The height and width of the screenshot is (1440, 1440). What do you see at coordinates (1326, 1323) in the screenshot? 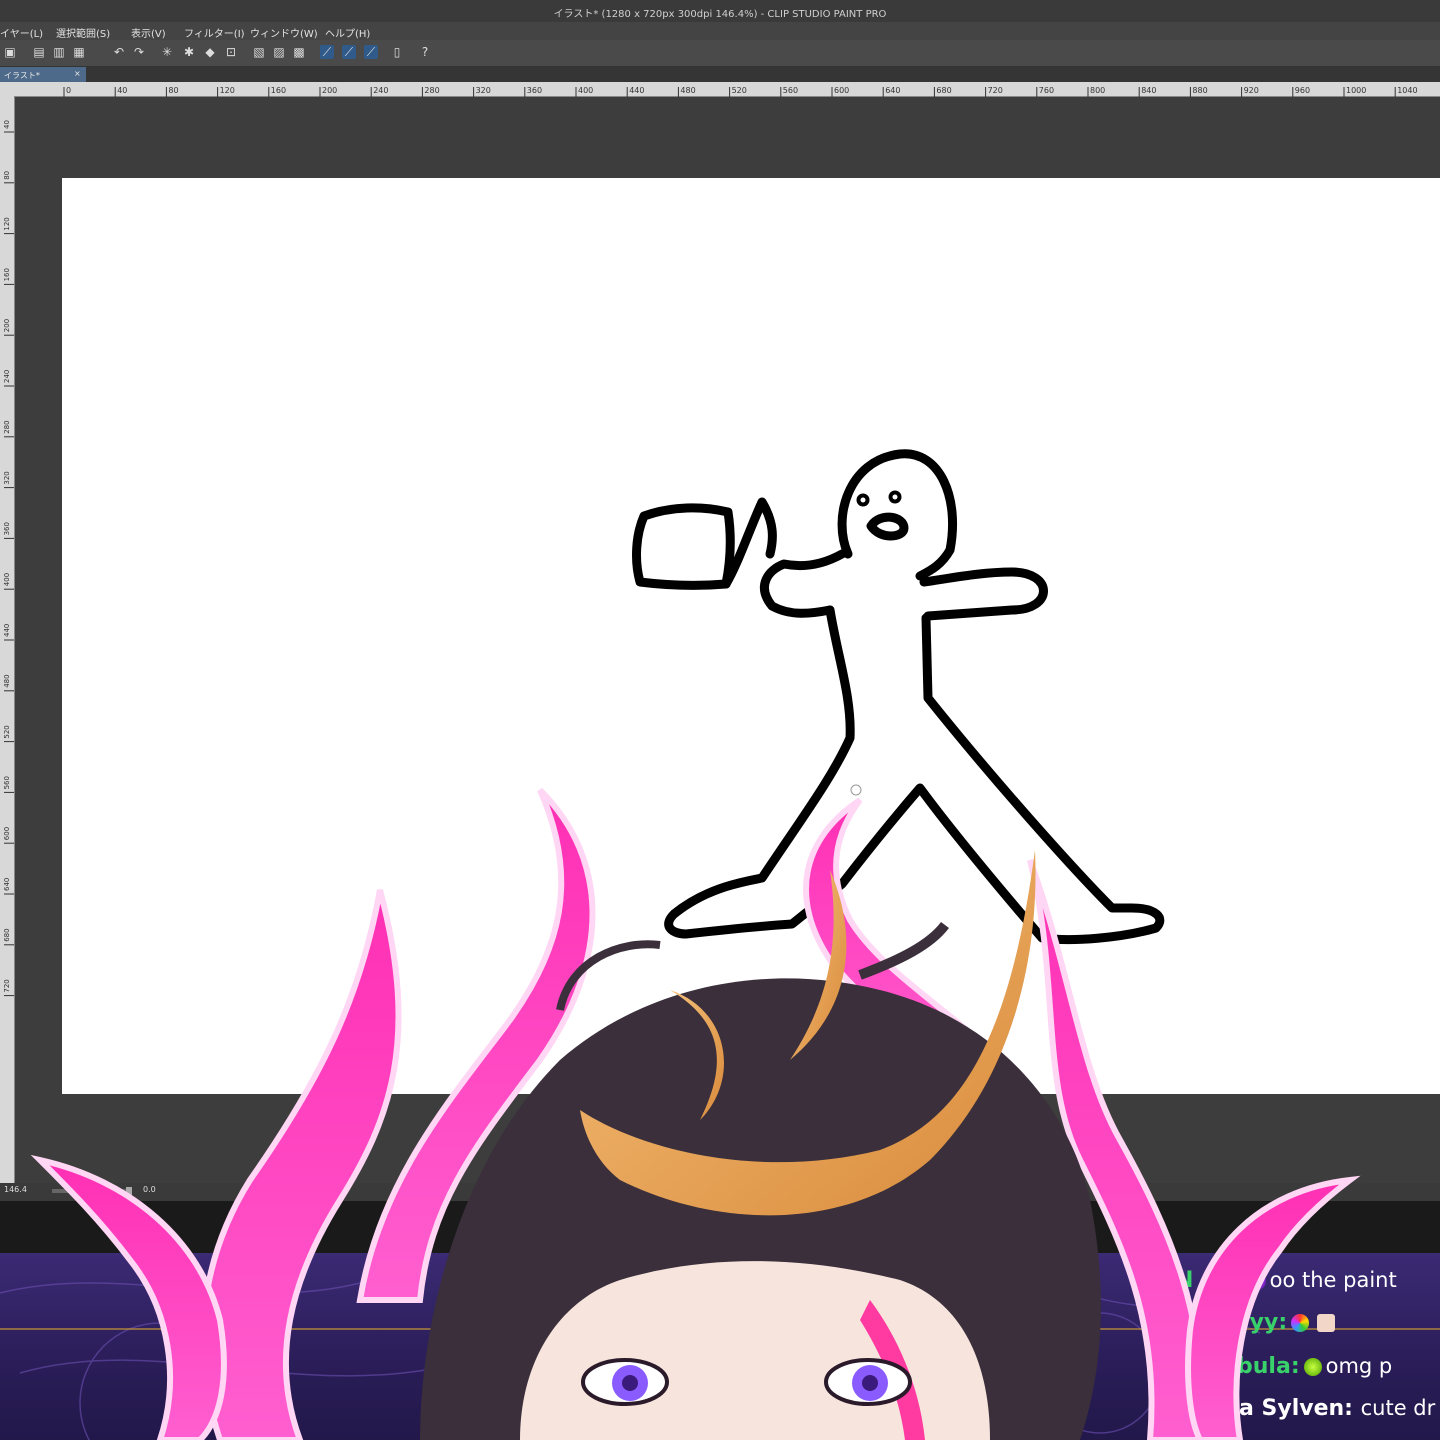
I see `face-emote-icon` at bounding box center [1326, 1323].